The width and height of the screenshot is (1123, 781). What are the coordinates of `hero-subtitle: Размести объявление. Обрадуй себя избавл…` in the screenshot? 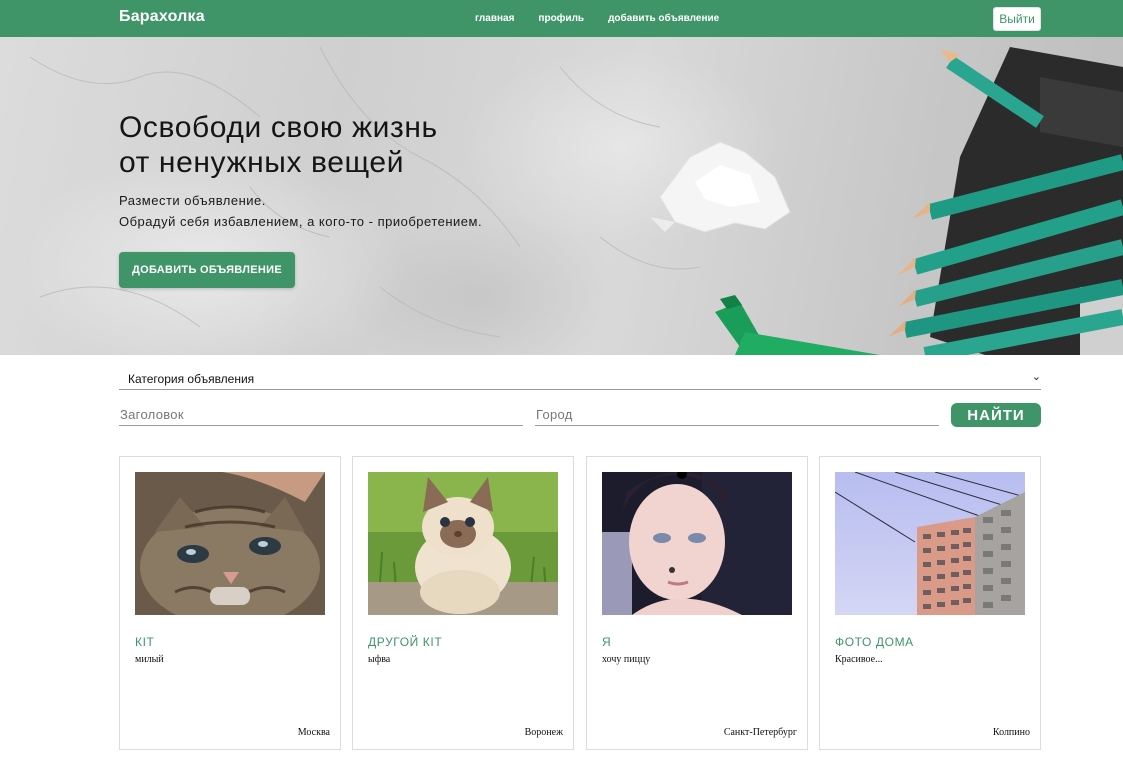 It's located at (300, 211).